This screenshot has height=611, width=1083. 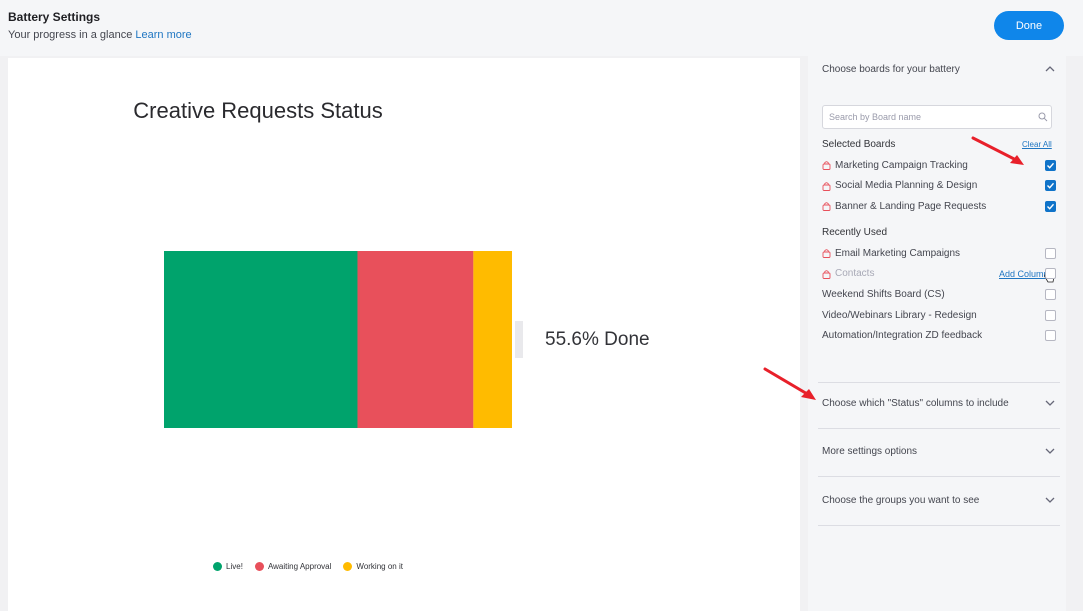 I want to click on board-row: Banner & Landing Page Requests, so click(x=939, y=206).